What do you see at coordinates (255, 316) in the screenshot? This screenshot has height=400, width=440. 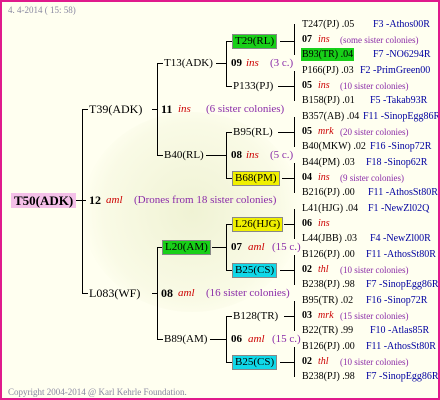 I see `gen3-d1-colony: B128(TR)` at bounding box center [255, 316].